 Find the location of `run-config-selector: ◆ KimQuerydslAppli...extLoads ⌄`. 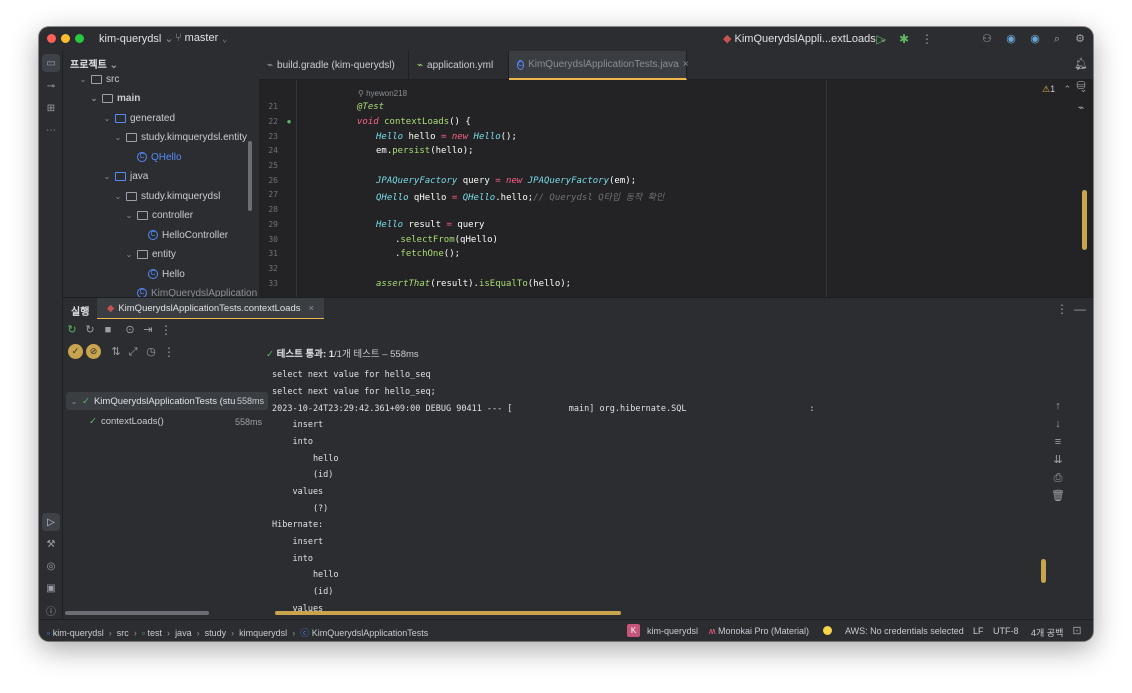

run-config-selector: ◆ KimQuerydslAppli...extLoads ⌄ is located at coordinates (805, 38).